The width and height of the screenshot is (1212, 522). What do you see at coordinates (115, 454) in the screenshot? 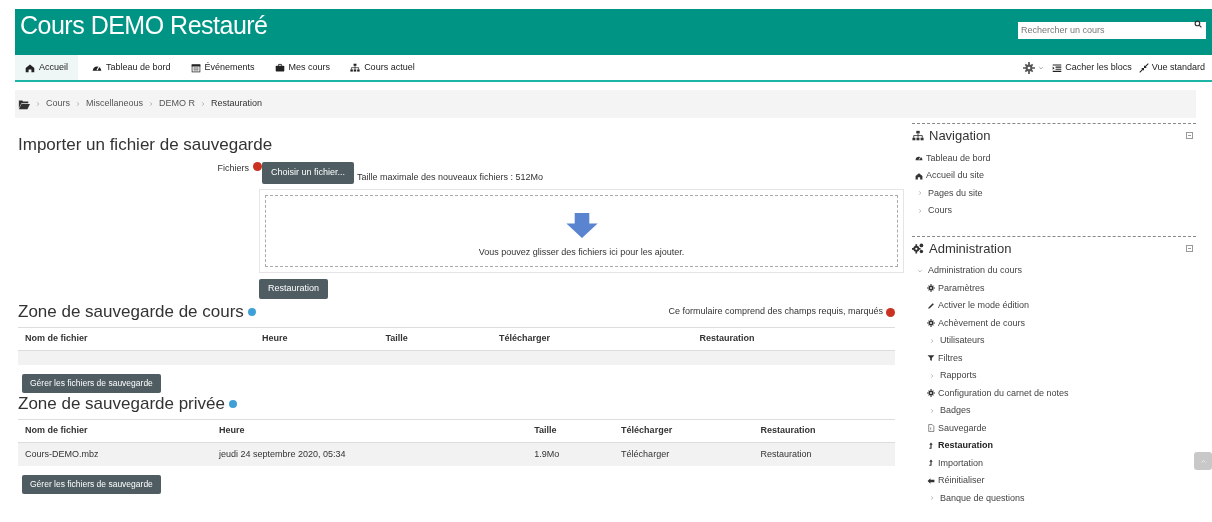
I see `table-cell: Cours-DEMO.mbz` at bounding box center [115, 454].